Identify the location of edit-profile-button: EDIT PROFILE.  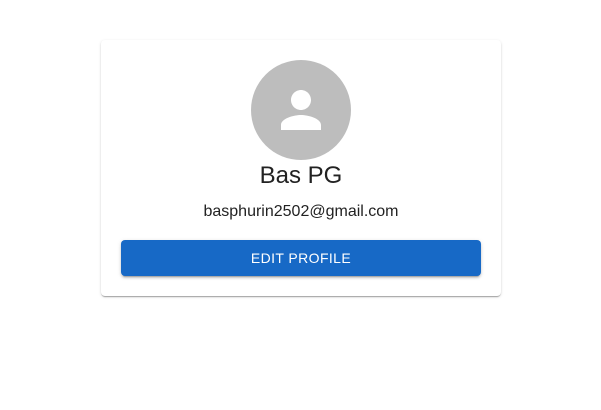
(301, 258).